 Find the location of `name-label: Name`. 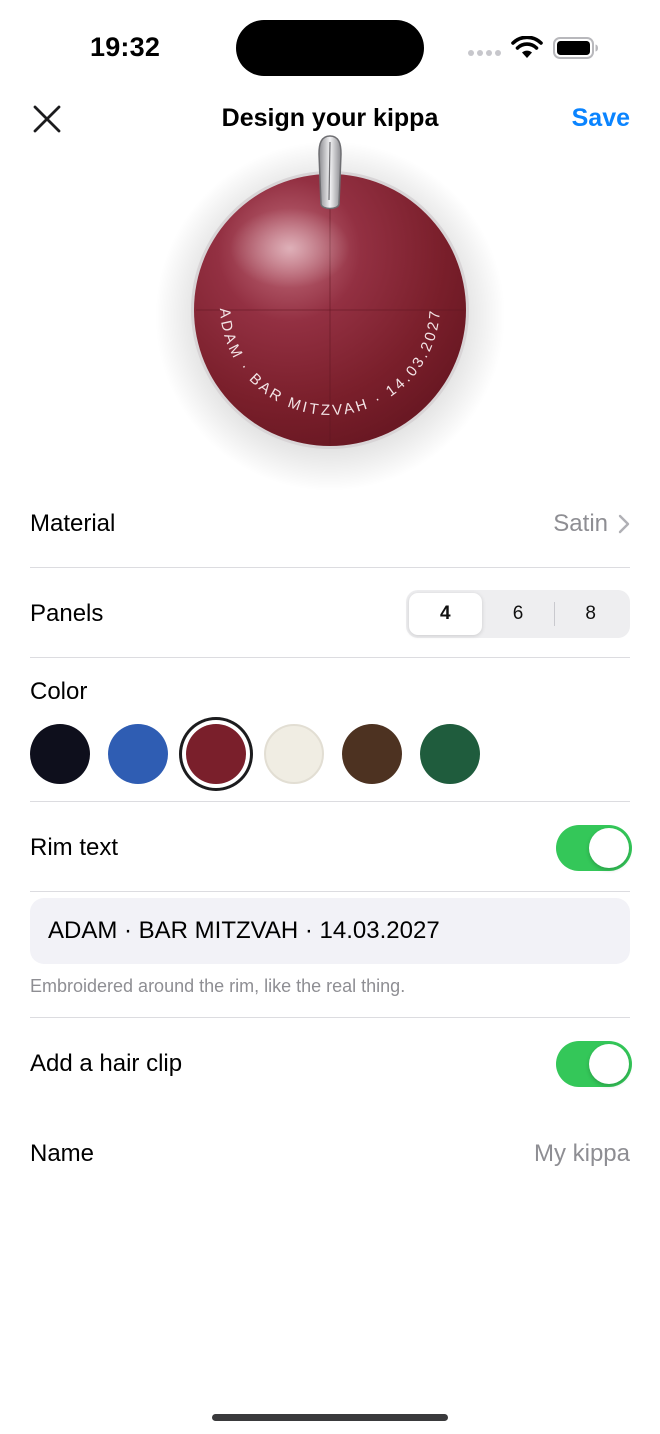

name-label: Name is located at coordinates (62, 1153).